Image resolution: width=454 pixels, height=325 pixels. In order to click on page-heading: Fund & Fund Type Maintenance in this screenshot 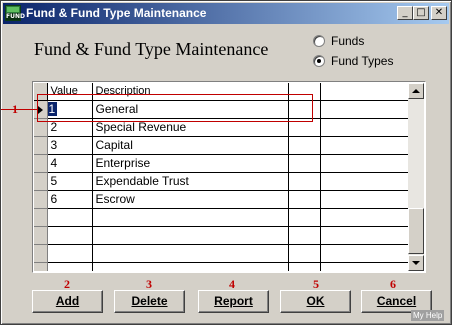, I will do `click(151, 49)`.